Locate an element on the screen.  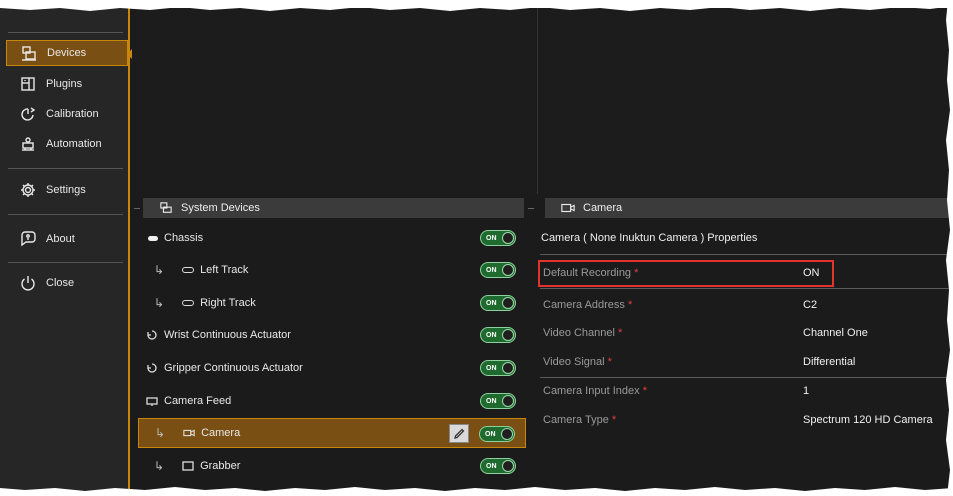
sidebar-item-about: About is located at coordinates (67, 239).